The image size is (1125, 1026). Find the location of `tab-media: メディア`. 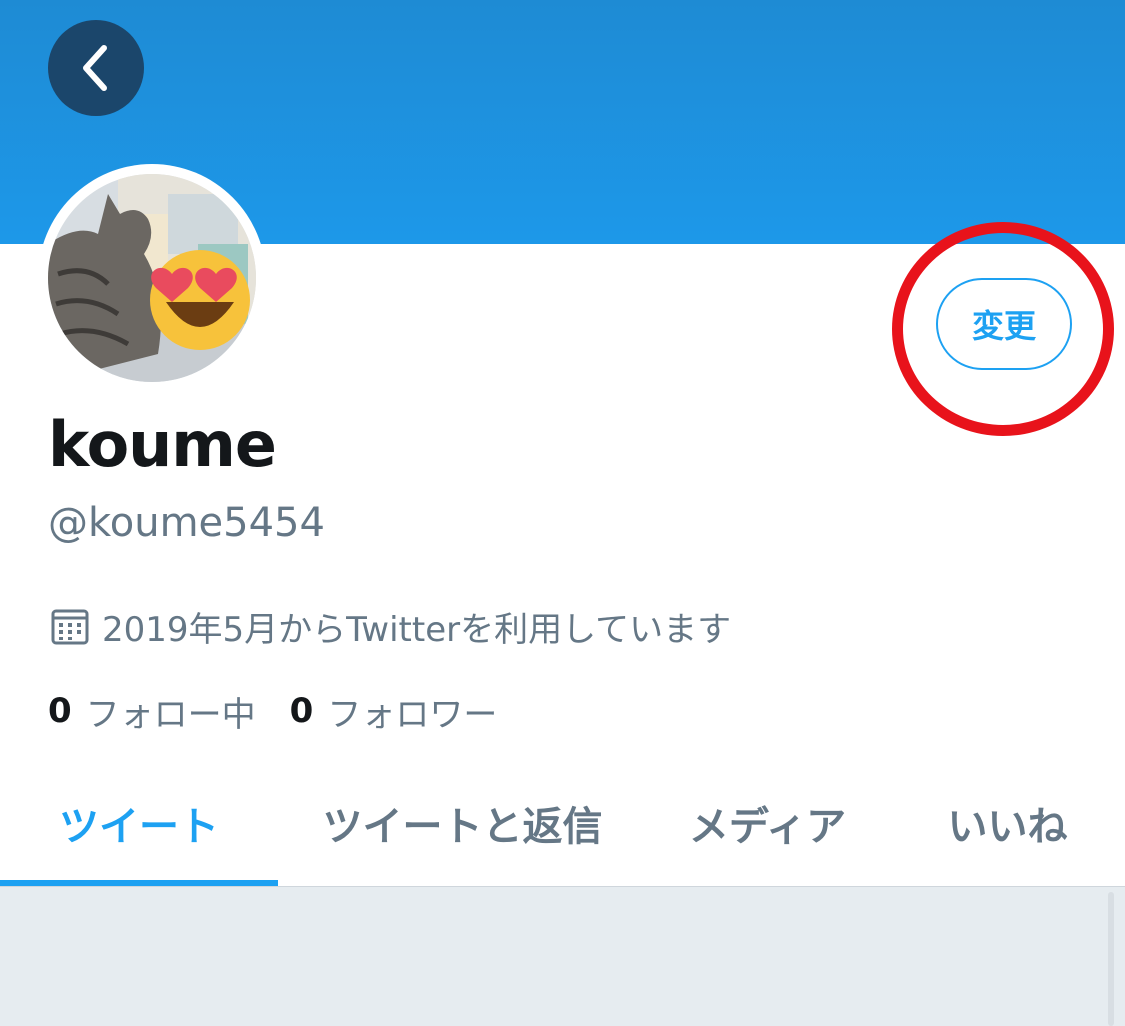

tab-media: メディア is located at coordinates (767, 823).